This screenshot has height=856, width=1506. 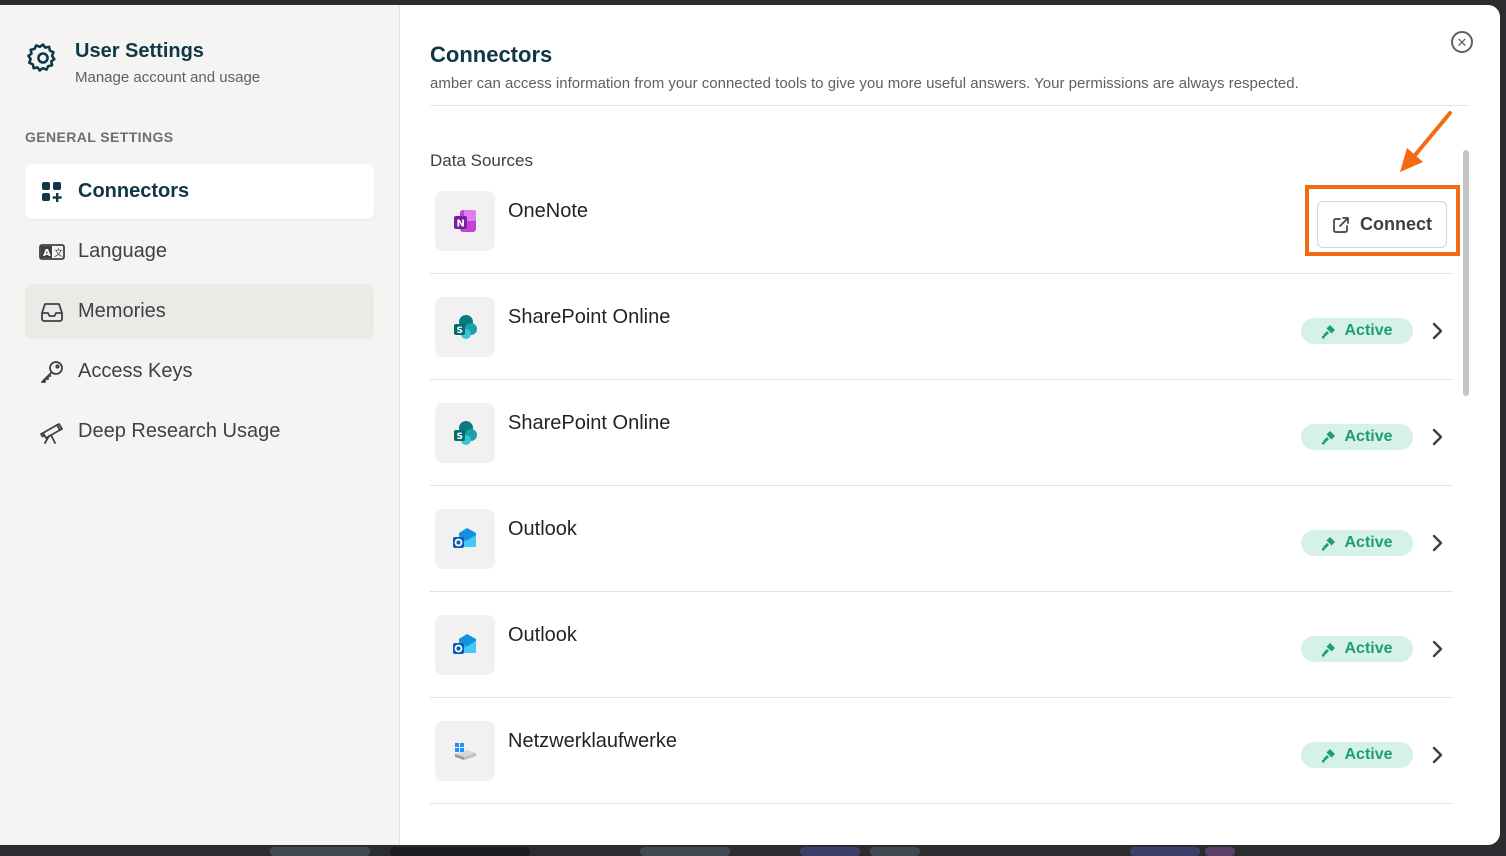 I want to click on inbox-icon, so click(x=52, y=312).